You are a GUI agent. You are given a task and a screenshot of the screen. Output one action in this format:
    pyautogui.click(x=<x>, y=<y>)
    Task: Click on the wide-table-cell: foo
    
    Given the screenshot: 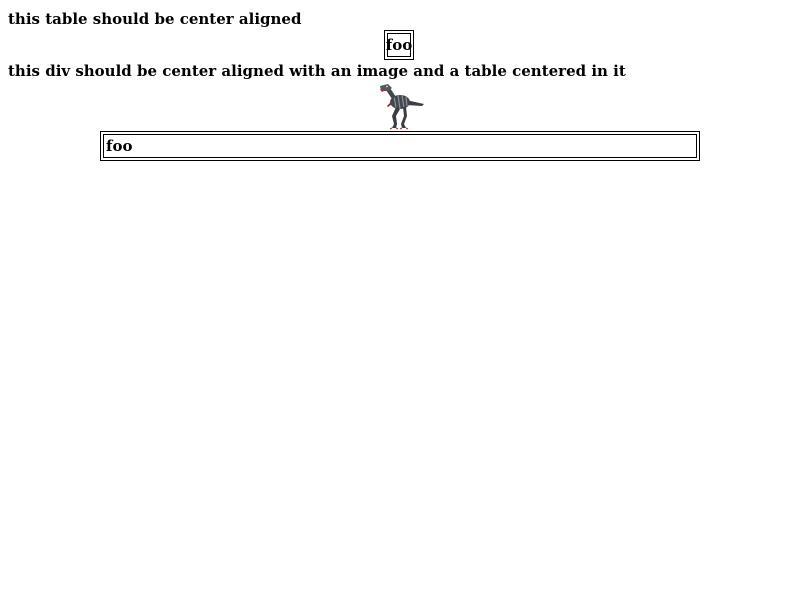 What is the action you would take?
    pyautogui.click(x=400, y=146)
    